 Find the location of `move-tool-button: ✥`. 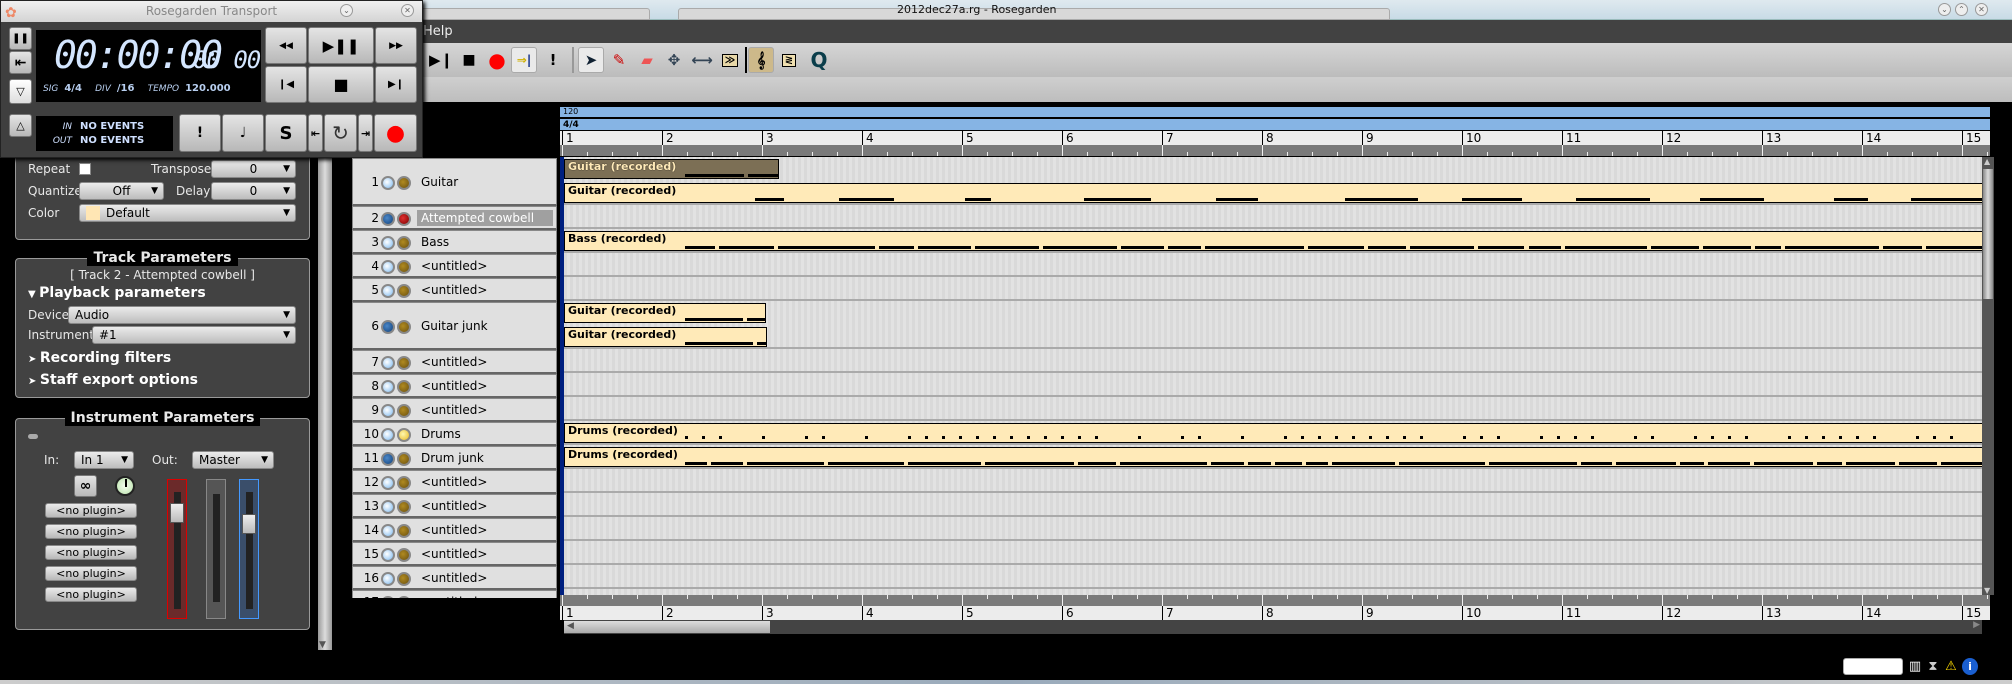

move-tool-button: ✥ is located at coordinates (674, 60).